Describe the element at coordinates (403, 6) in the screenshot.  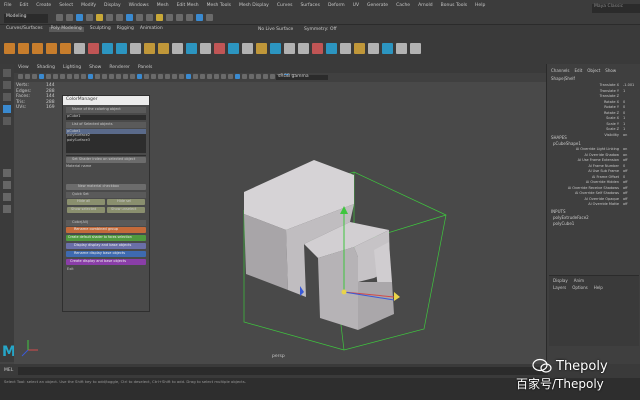
I see `menu-item: Cache` at that location.